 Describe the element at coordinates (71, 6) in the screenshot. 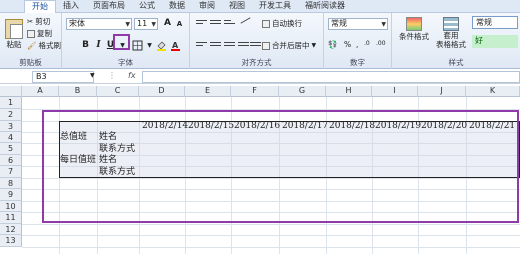

I see `tab-insert: 插入` at that location.